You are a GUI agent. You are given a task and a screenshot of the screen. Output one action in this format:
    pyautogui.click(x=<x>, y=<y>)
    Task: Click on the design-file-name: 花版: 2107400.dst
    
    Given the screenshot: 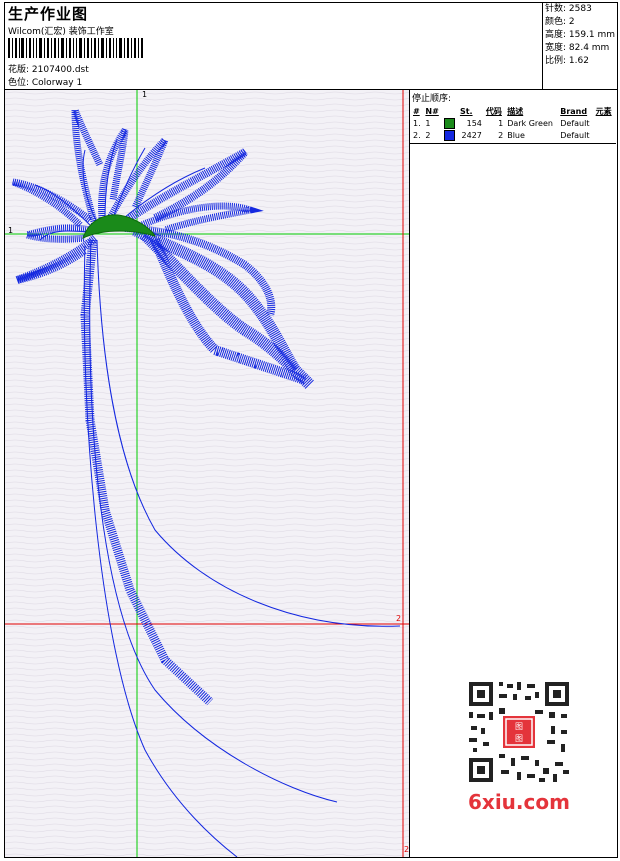 What is the action you would take?
    pyautogui.click(x=48, y=70)
    